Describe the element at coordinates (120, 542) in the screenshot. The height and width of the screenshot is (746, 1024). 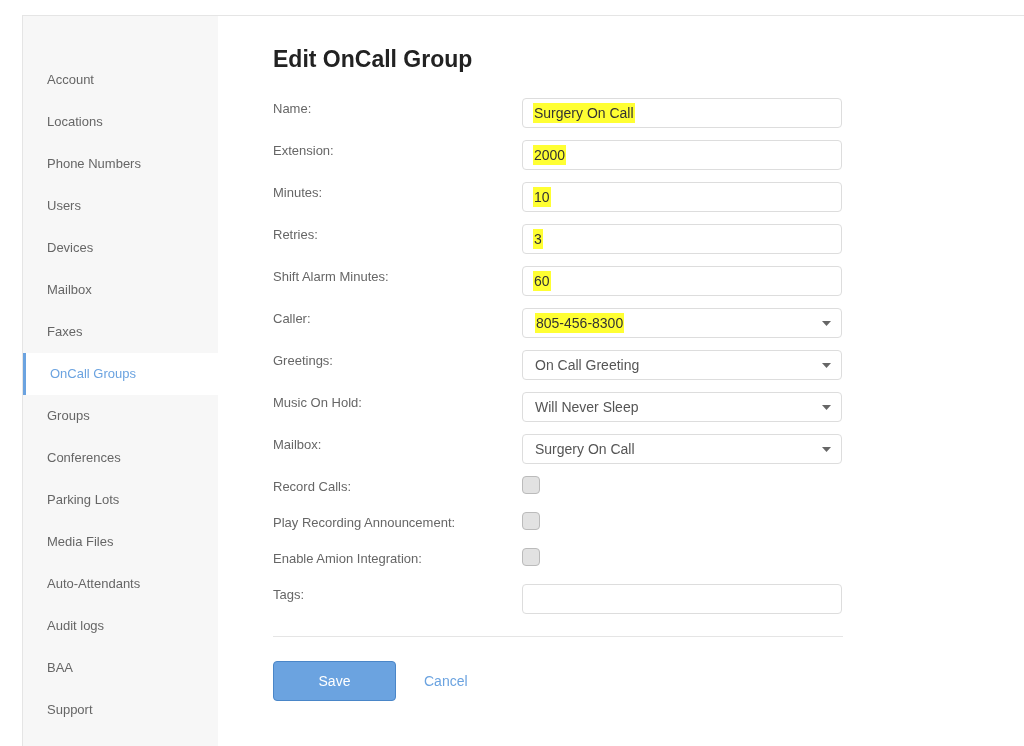
I see `sidebar-item: Media Files` at that location.